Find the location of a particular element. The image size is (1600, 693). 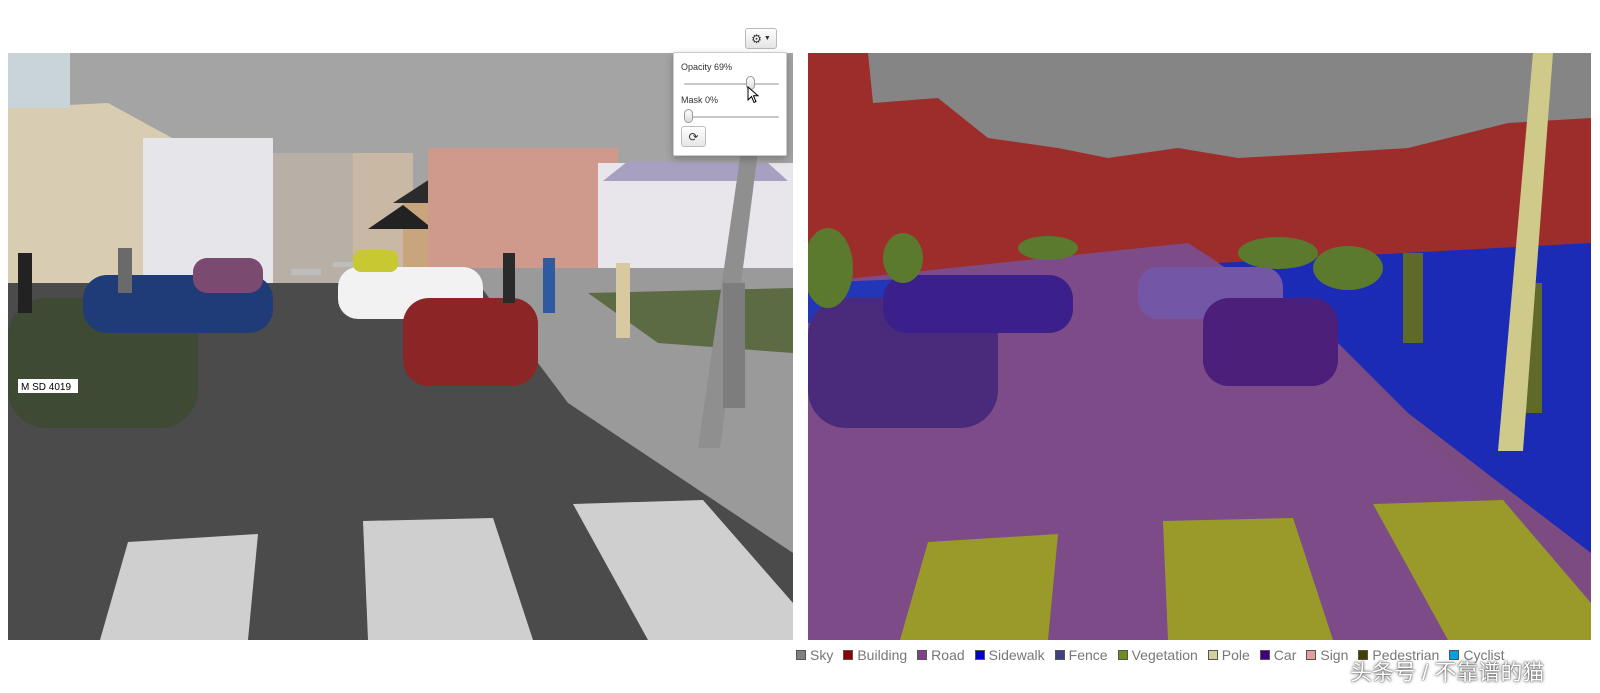

gear-icon: ⚙ is located at coordinates (756, 38).